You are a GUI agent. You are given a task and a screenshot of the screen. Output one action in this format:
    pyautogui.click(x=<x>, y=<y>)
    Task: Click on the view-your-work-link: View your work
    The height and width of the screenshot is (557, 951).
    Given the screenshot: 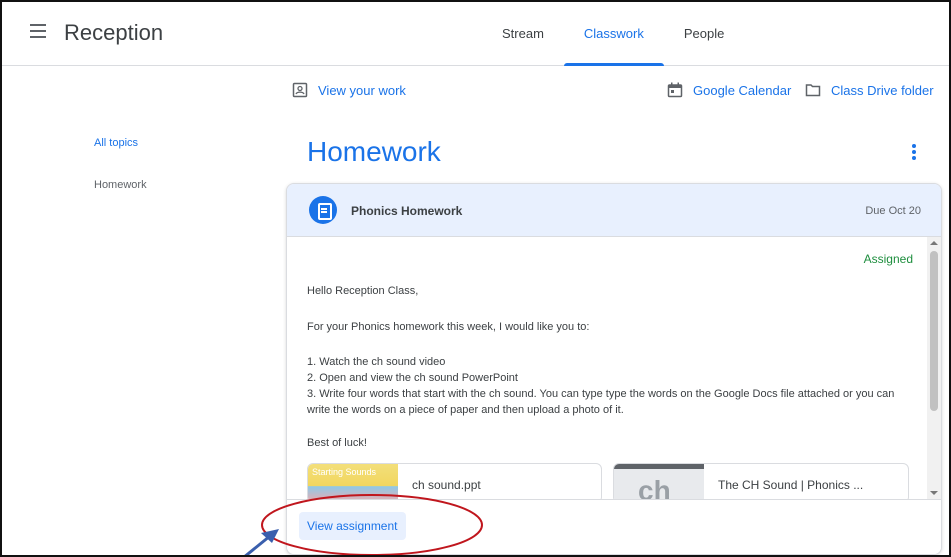 What is the action you would take?
    pyautogui.click(x=349, y=90)
    